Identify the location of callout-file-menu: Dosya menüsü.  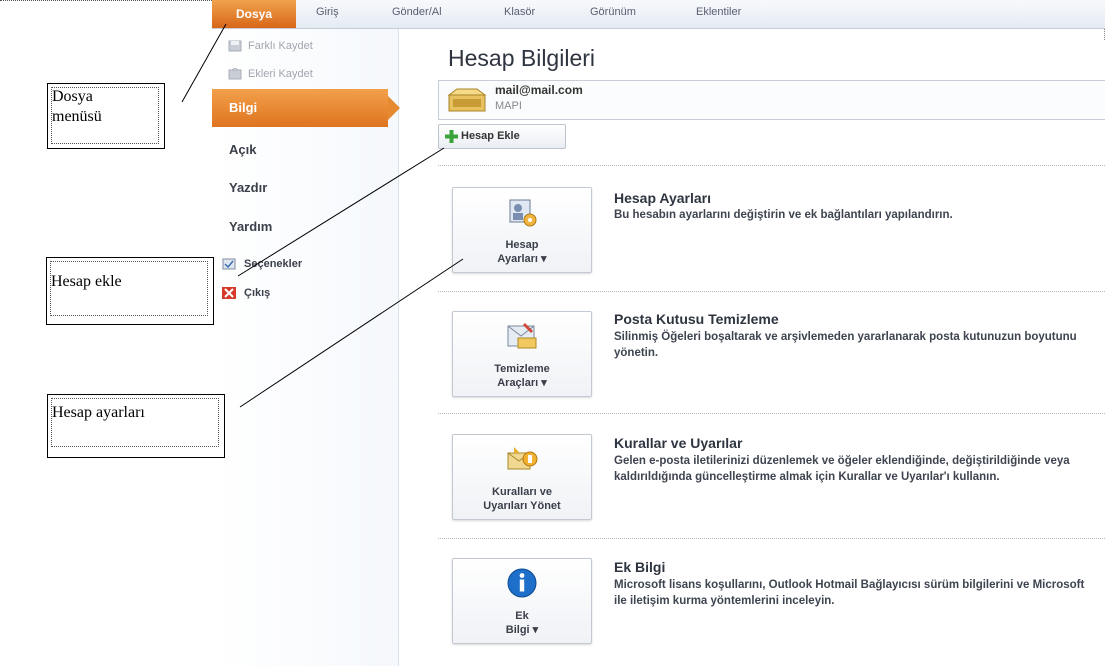
(106, 116).